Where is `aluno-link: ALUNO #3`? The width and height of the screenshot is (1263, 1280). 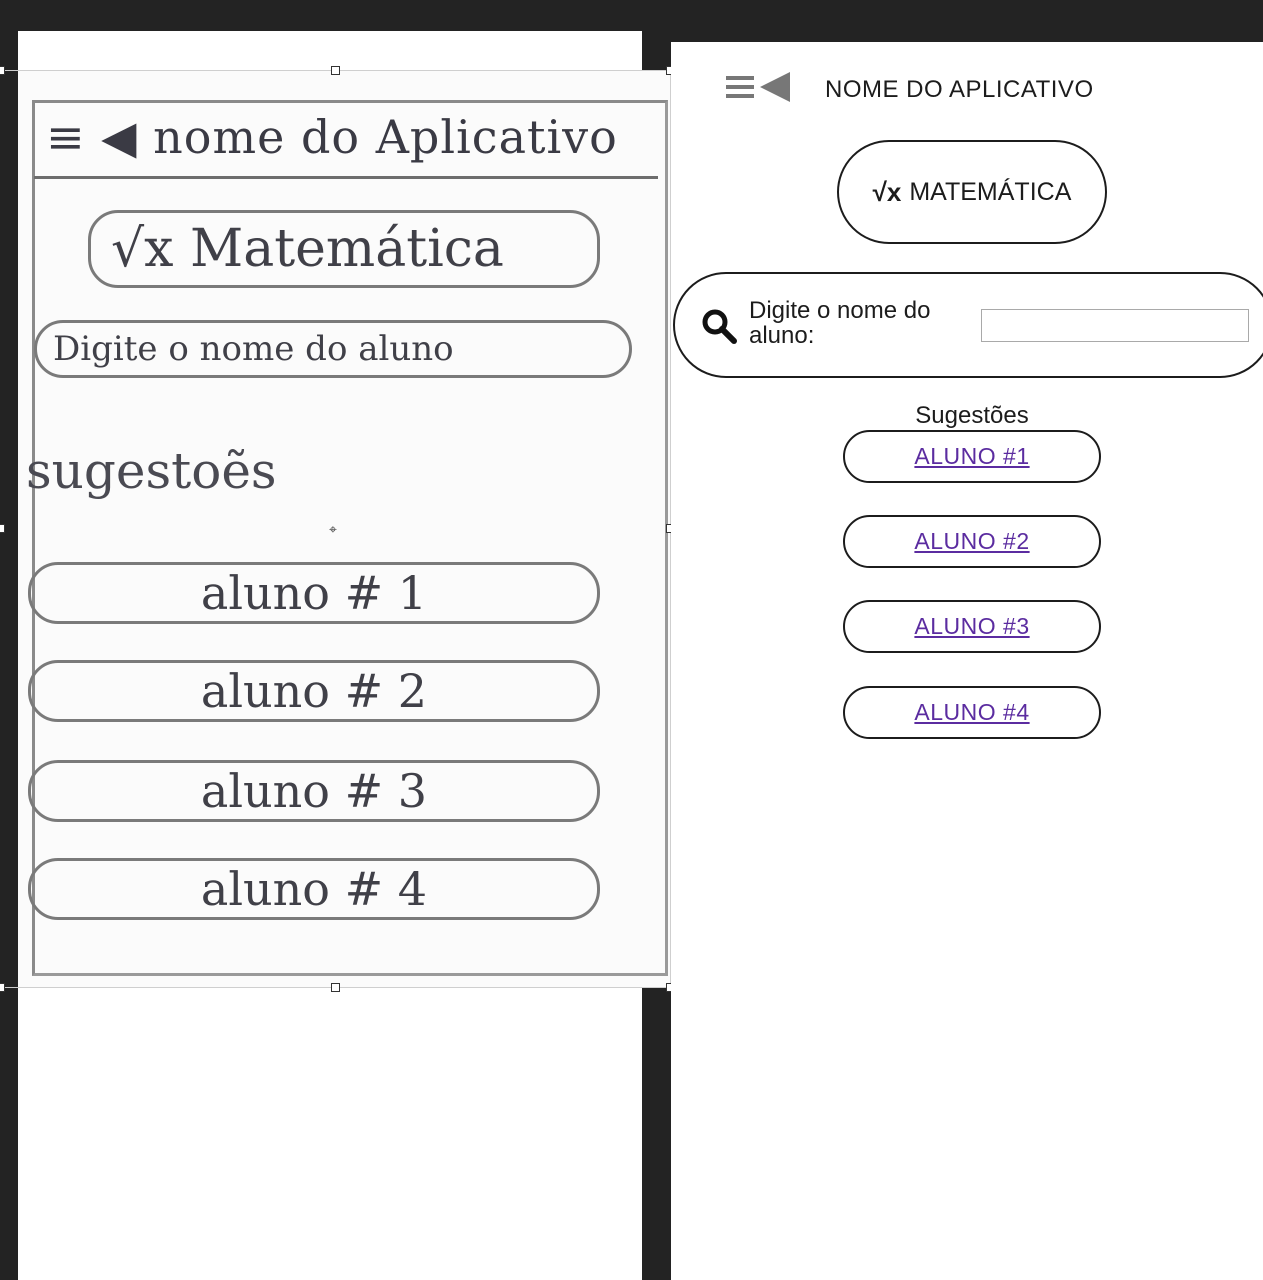 aluno-link: ALUNO #3 is located at coordinates (971, 626).